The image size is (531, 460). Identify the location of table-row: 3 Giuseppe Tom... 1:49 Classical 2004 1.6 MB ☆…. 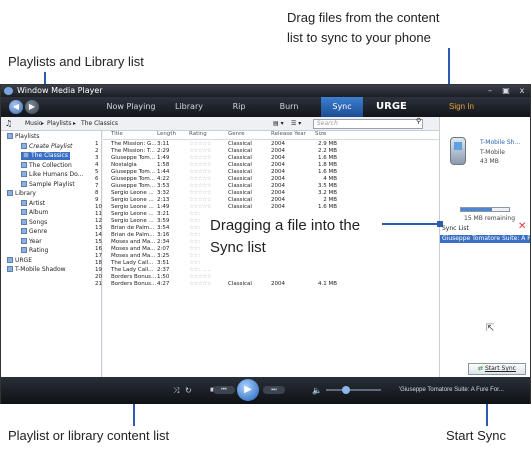
(267, 158).